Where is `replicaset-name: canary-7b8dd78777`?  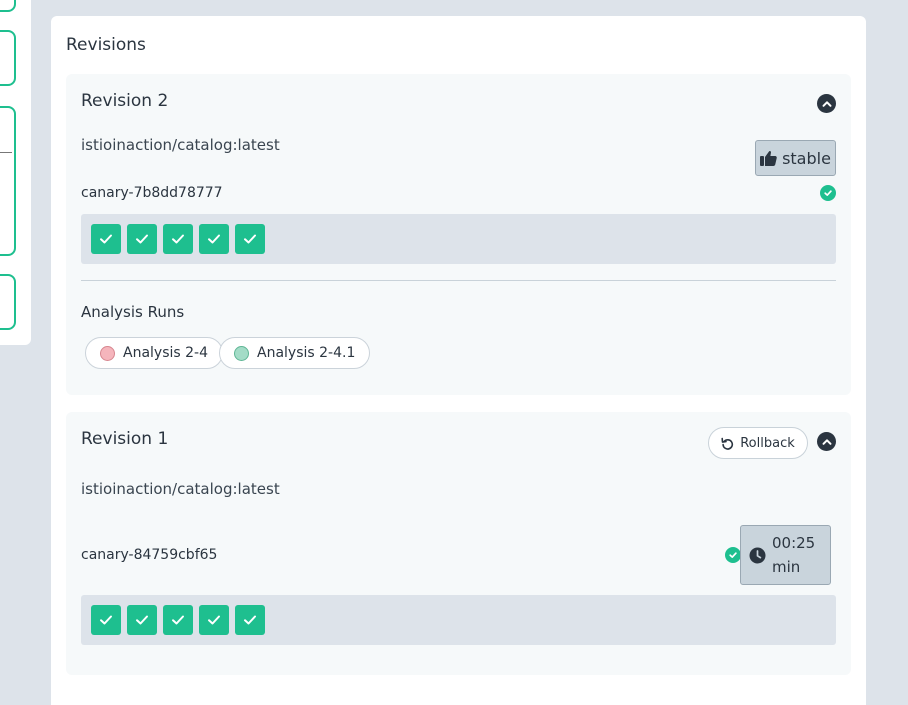
replicaset-name: canary-7b8dd78777 is located at coordinates (152, 193).